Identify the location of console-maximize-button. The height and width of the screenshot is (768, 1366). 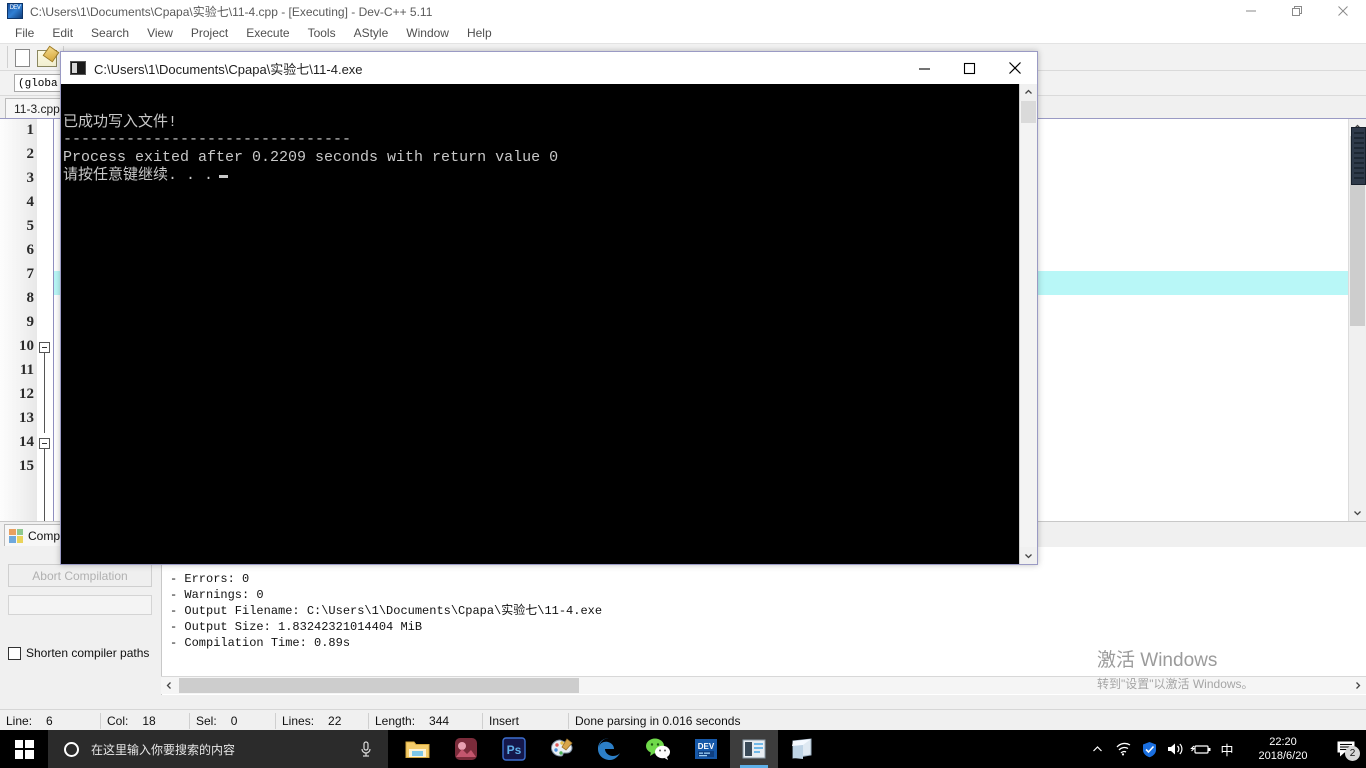
(969, 68).